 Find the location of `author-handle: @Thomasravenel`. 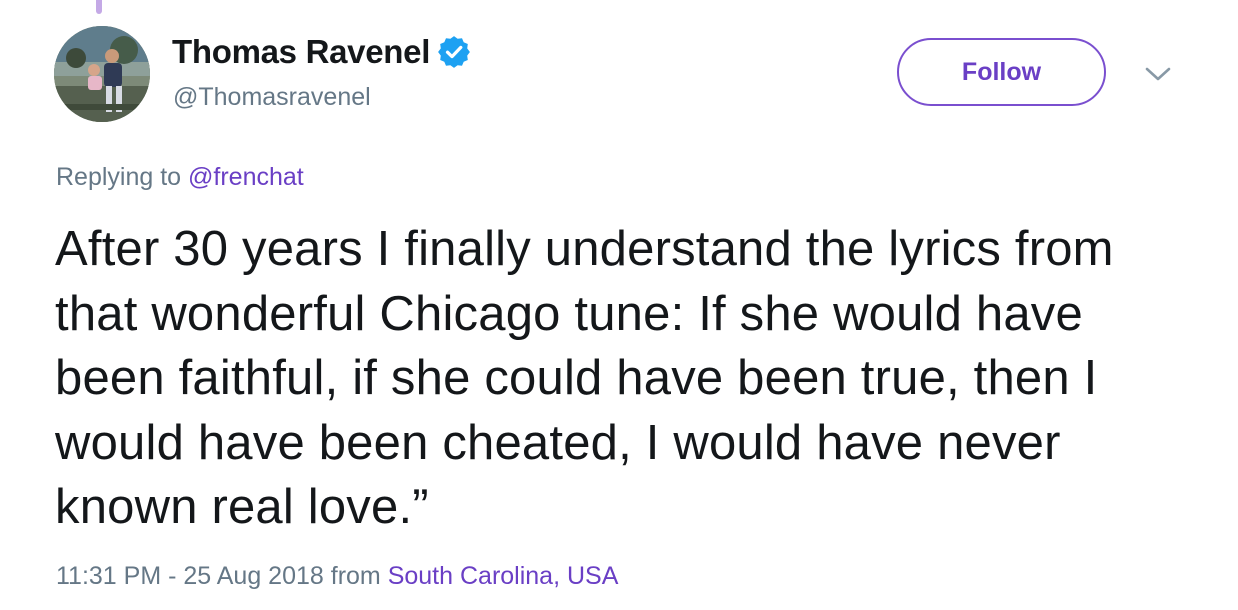

author-handle: @Thomasravenel is located at coordinates (272, 97).